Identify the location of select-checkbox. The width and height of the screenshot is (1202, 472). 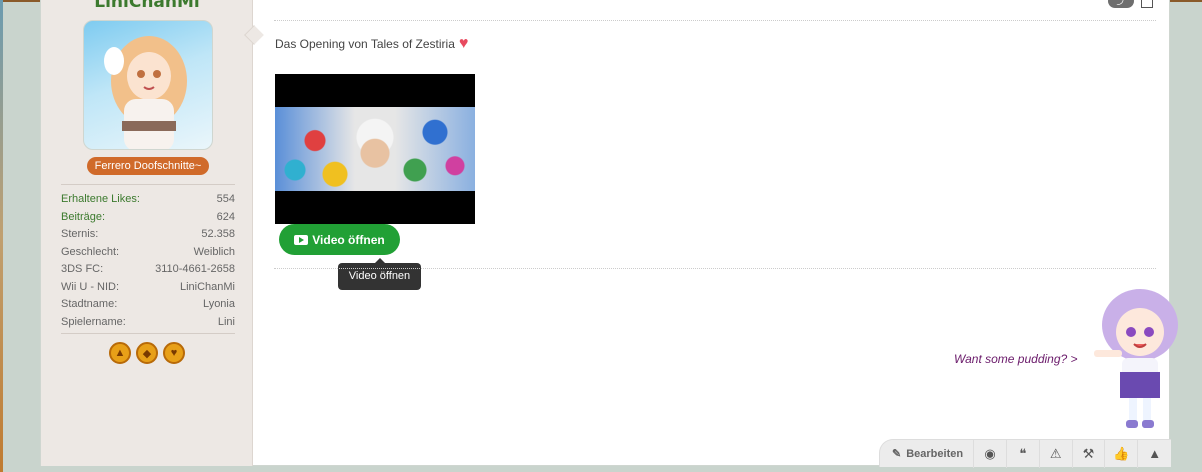
(1147, 4).